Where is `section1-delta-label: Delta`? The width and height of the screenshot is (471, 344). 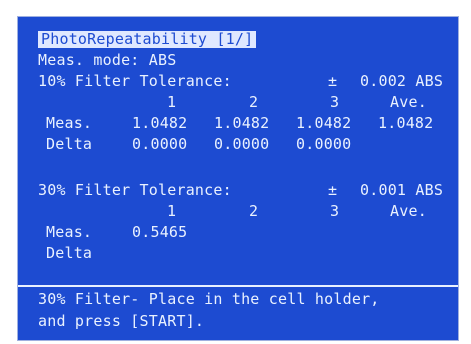
section1-delta-label: Delta is located at coordinates (69, 144).